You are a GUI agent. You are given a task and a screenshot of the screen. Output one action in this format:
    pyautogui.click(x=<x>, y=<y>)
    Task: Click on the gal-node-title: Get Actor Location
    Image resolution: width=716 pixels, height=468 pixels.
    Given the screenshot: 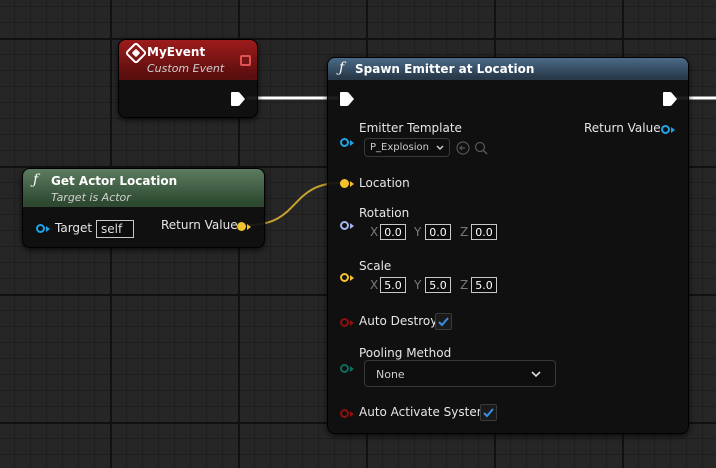 What is the action you would take?
    pyautogui.click(x=114, y=181)
    